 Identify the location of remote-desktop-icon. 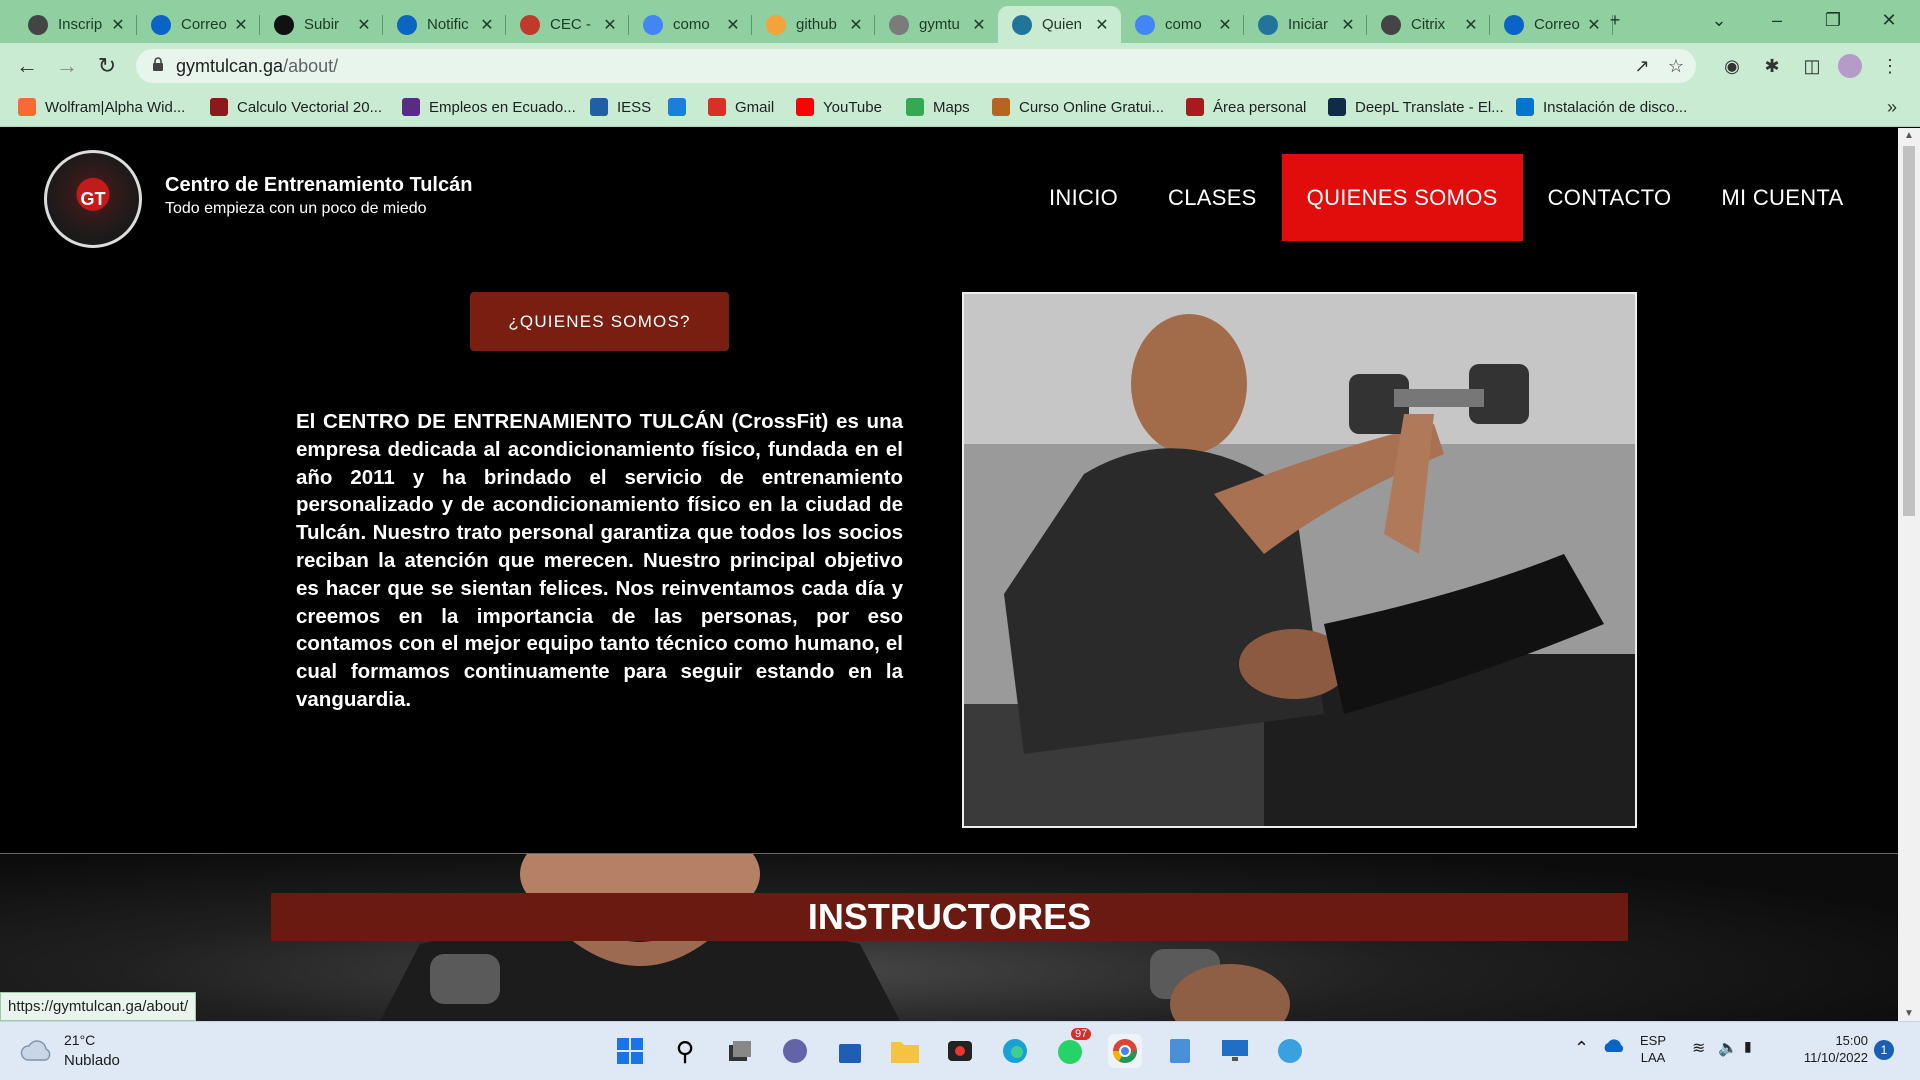
(1235, 1051).